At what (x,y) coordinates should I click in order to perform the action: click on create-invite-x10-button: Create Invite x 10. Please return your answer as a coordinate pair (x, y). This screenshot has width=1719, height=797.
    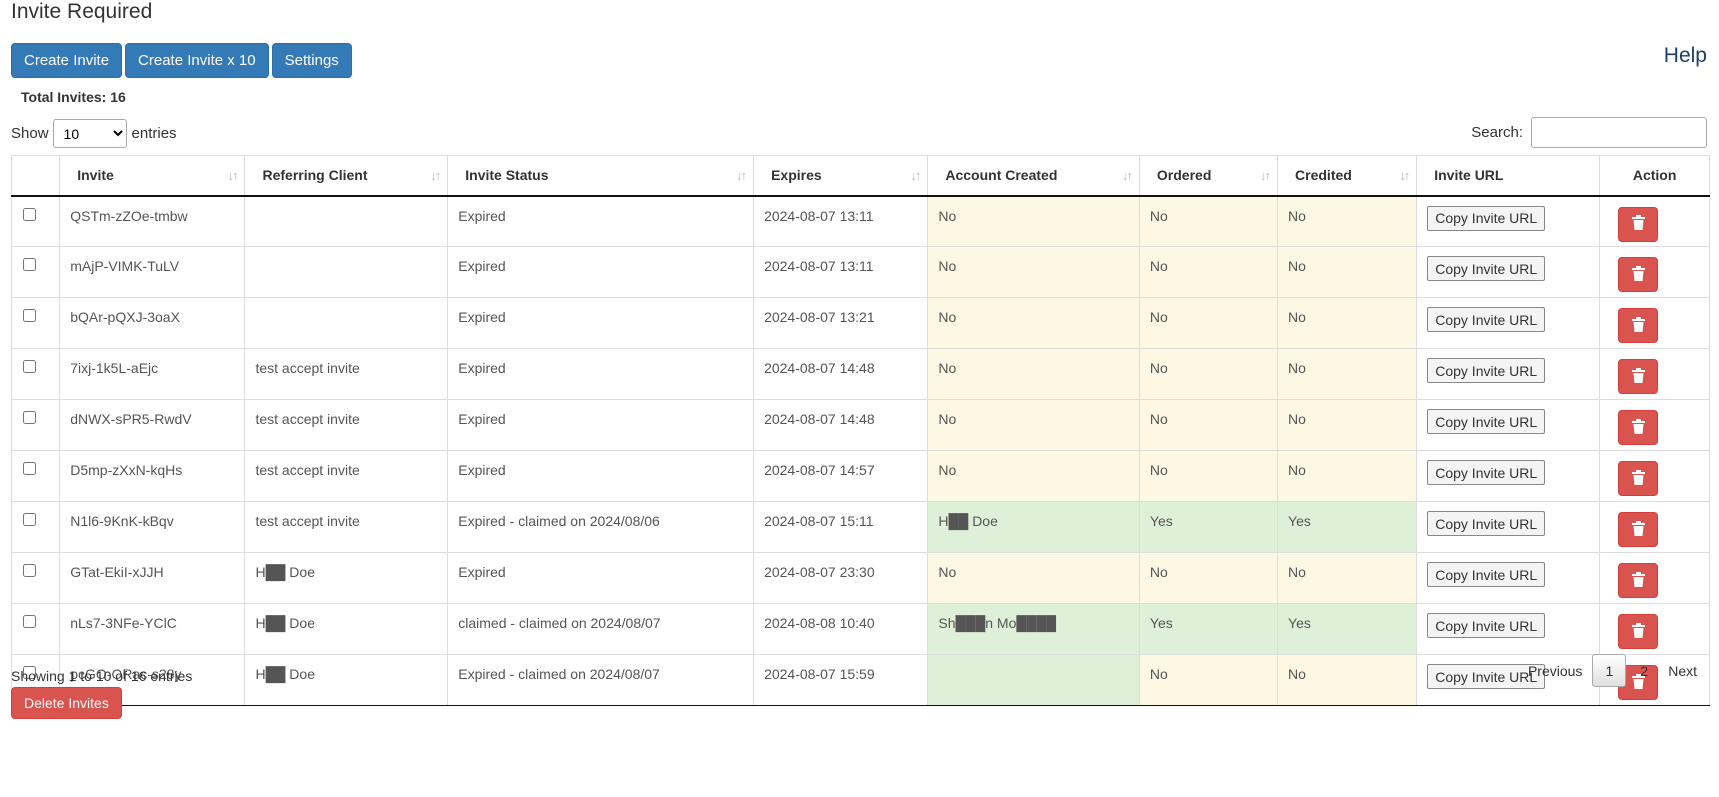
    Looking at the image, I should click on (197, 60).